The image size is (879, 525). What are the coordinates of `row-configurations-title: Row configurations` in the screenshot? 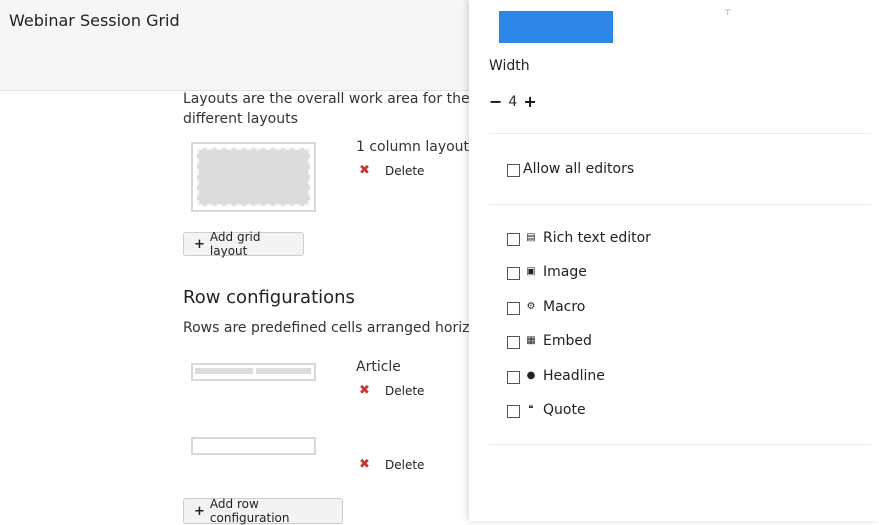 It's located at (269, 297).